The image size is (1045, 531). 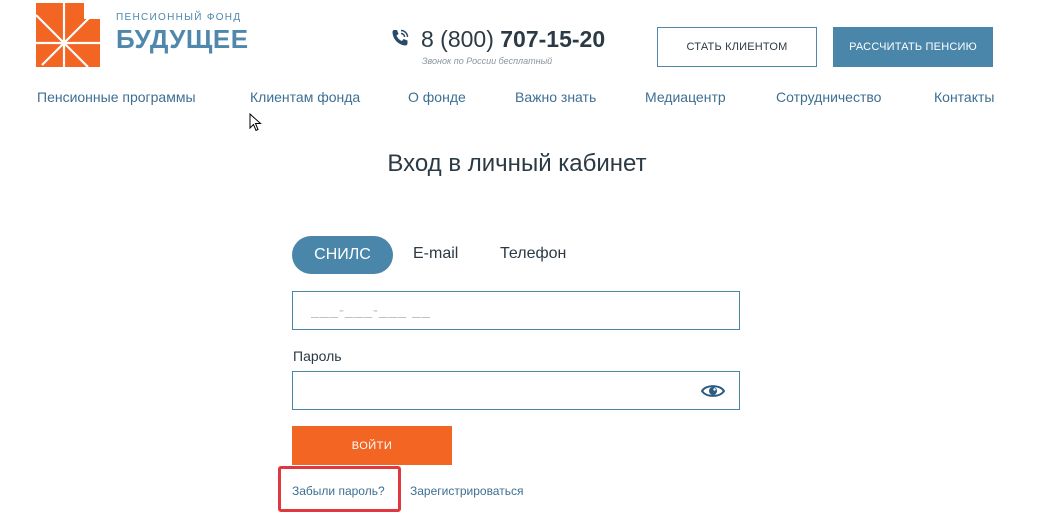 I want to click on nav-item-contacts: Контакты, so click(x=964, y=97).